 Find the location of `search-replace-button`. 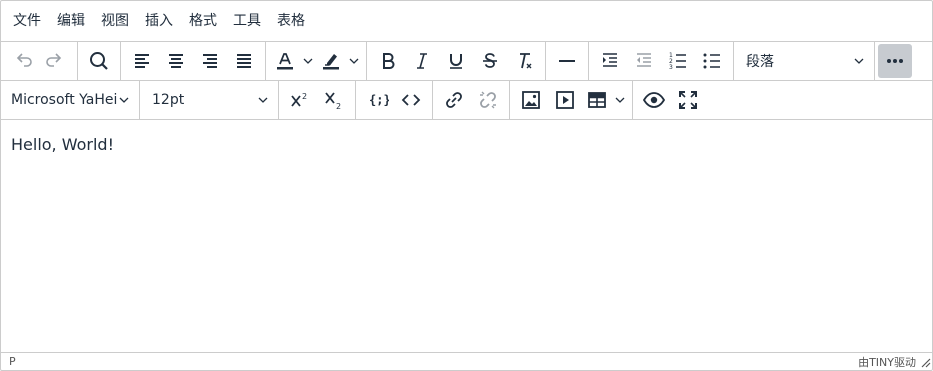

search-replace-button is located at coordinates (99, 61).